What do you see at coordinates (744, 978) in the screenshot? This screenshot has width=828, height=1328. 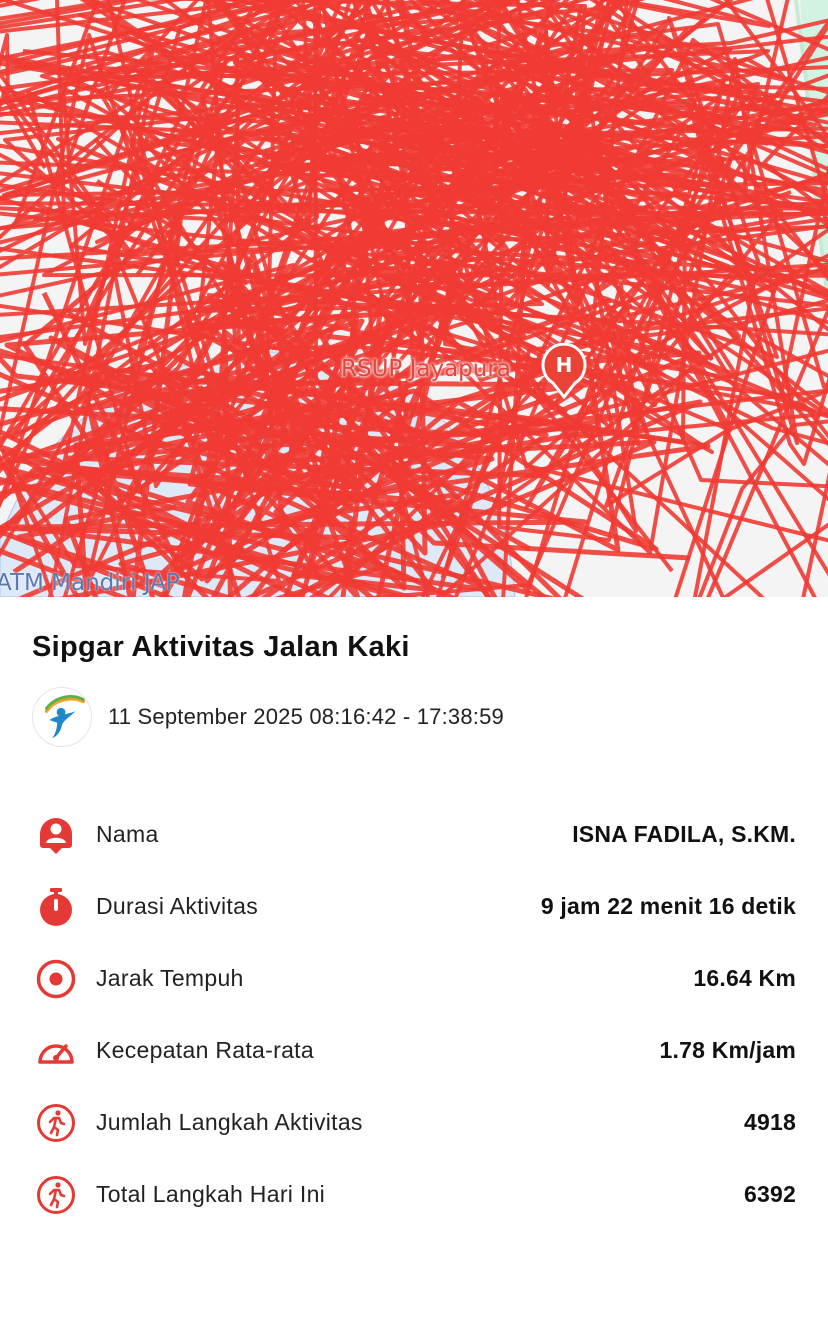 I see `stat-value: 16.64 Km` at bounding box center [744, 978].